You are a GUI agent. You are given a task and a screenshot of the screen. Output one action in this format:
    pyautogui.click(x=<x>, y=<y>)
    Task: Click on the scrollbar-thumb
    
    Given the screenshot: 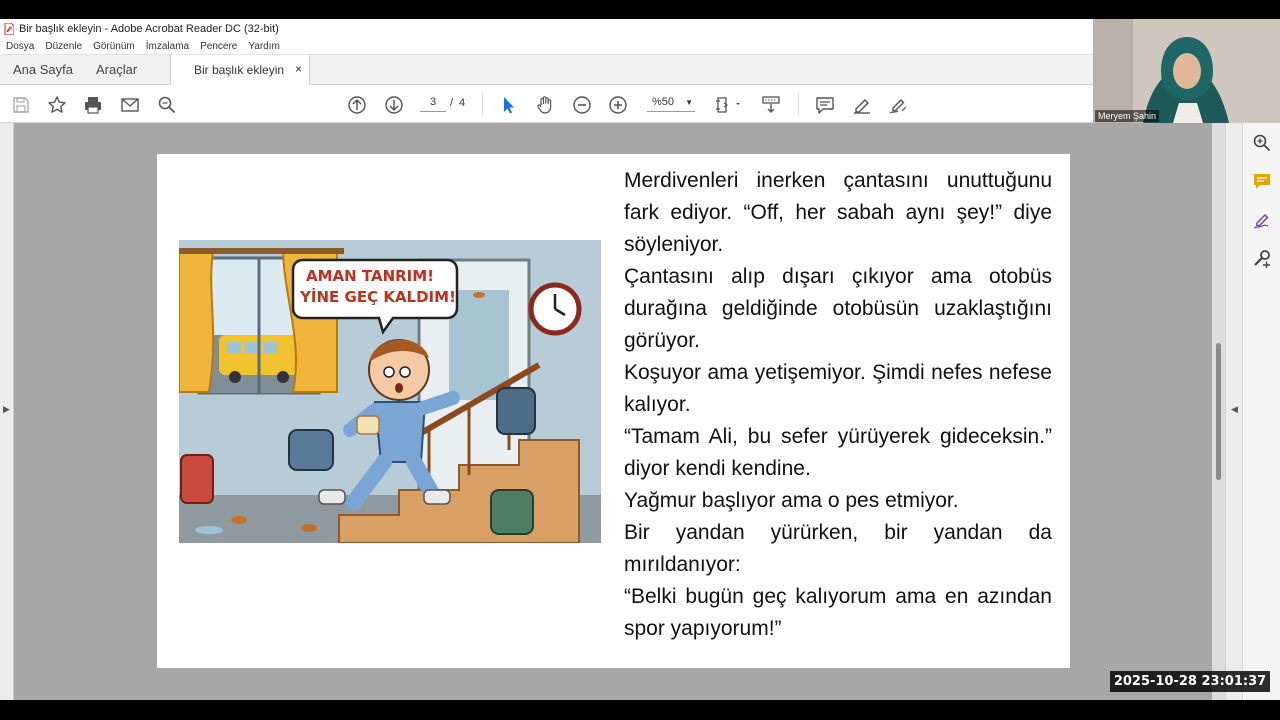 What is the action you would take?
    pyautogui.click(x=1218, y=411)
    